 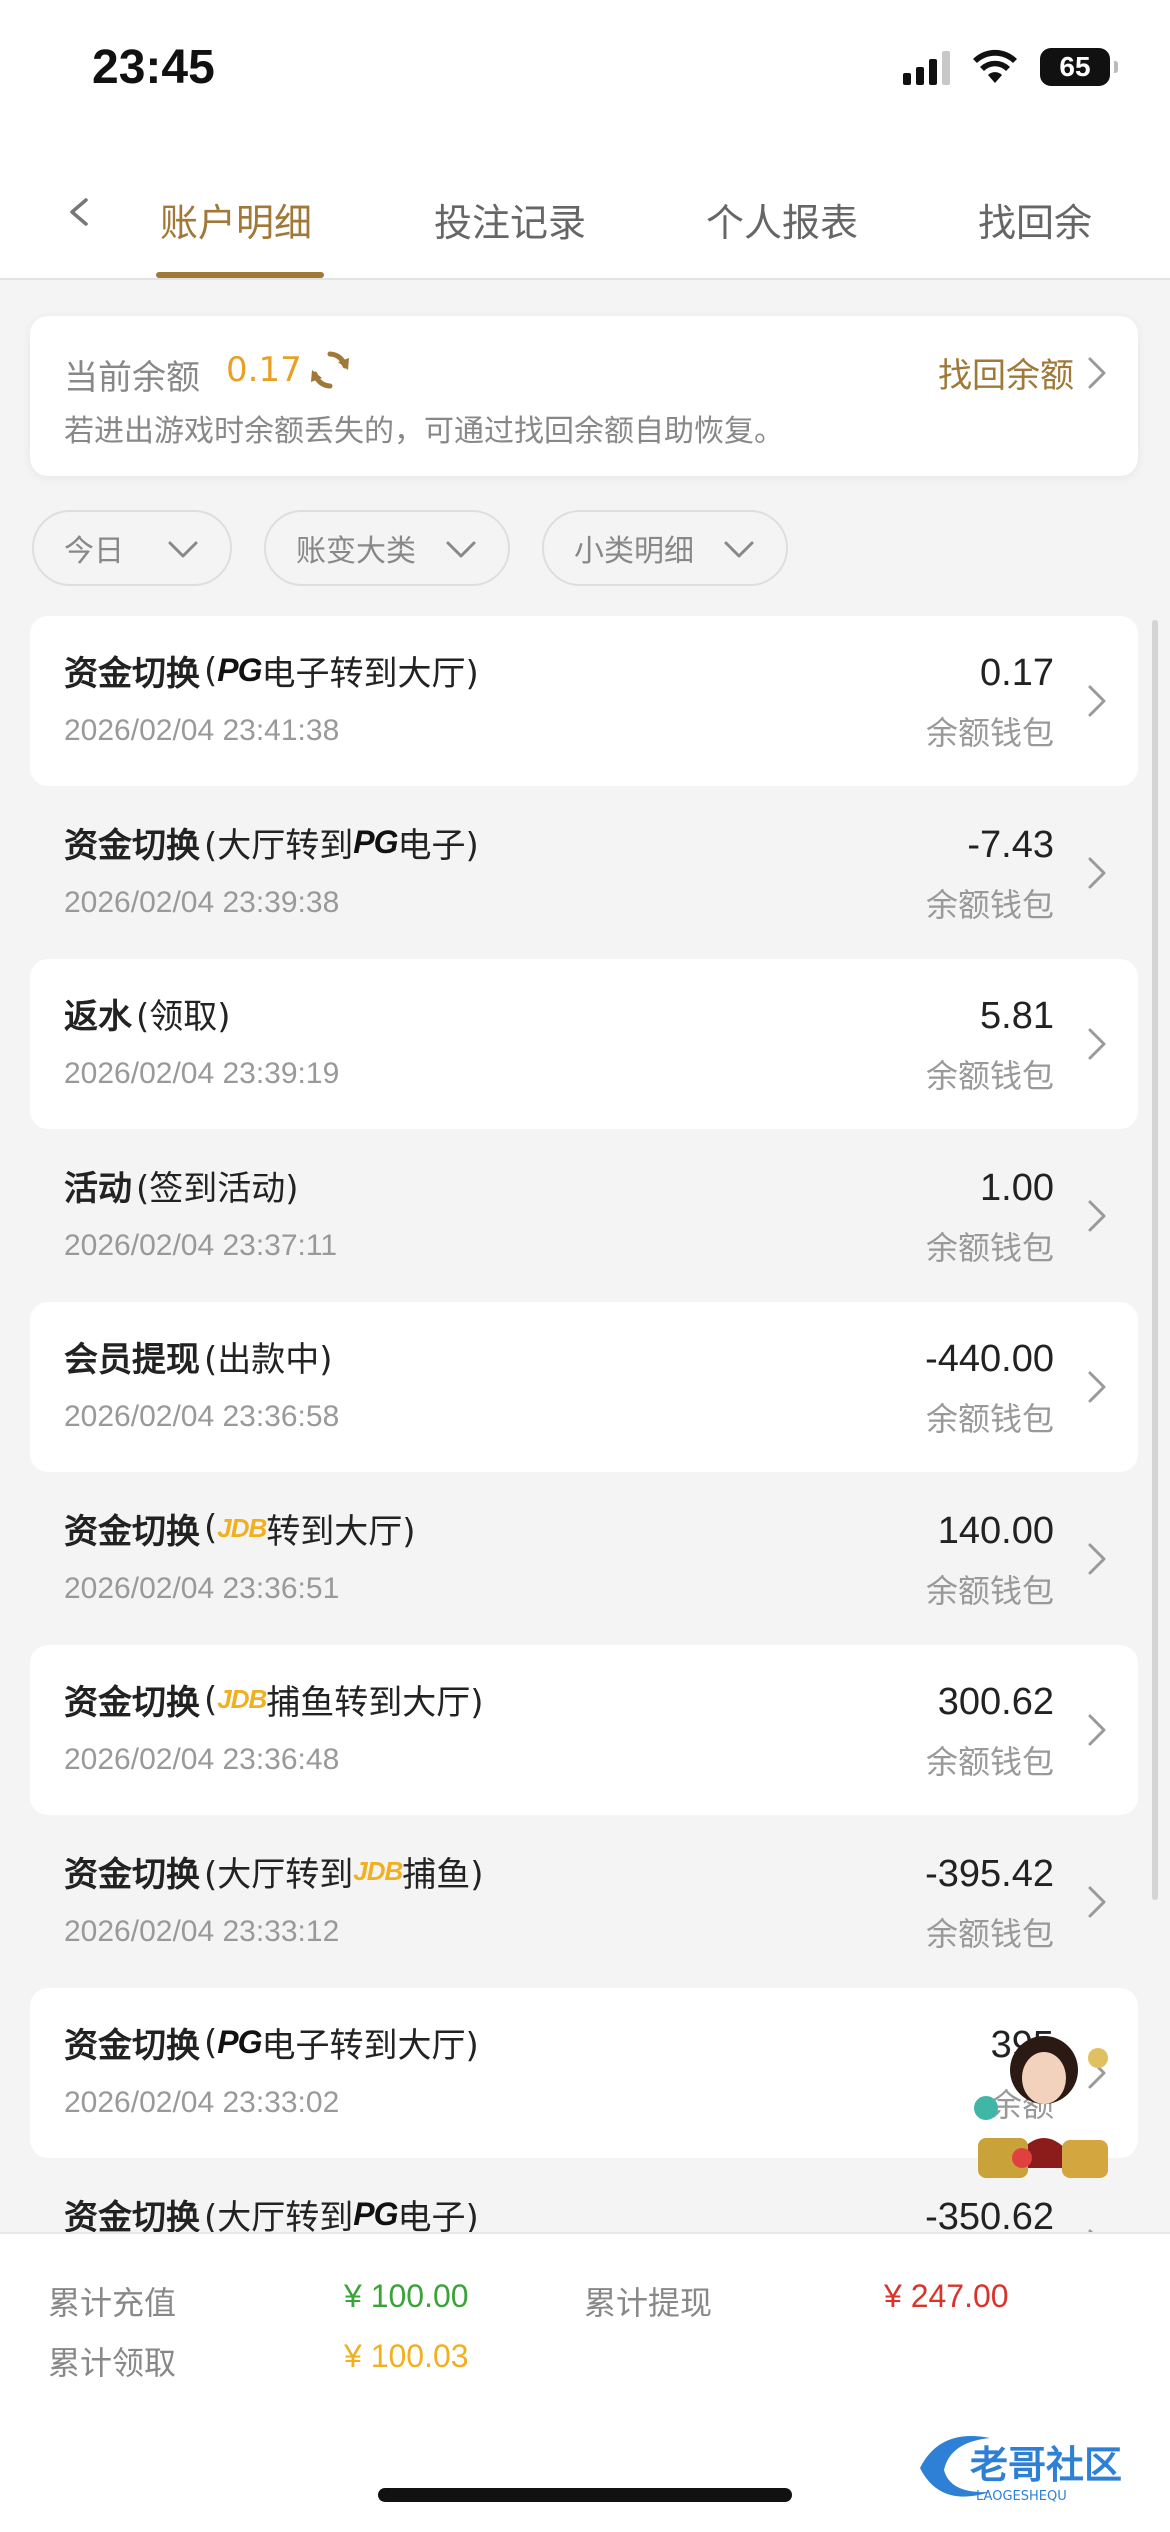 What do you see at coordinates (268, 1360) in the screenshot?
I see `transaction-detail-prefix: (出款中)` at bounding box center [268, 1360].